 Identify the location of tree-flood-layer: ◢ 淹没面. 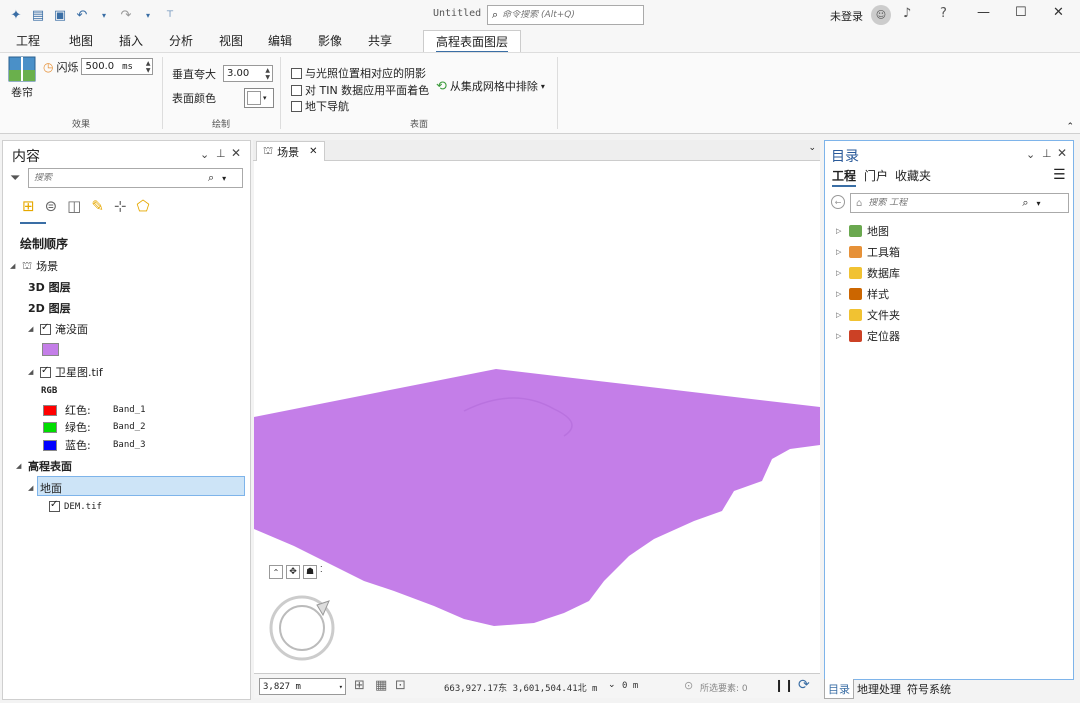
(58, 329).